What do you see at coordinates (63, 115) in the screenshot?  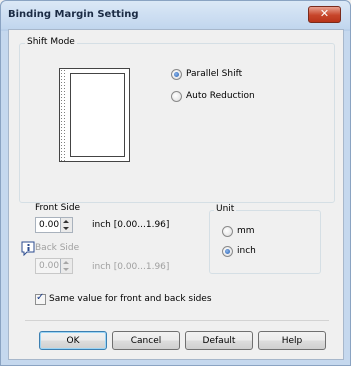 I see `binding-margin-dots` at bounding box center [63, 115].